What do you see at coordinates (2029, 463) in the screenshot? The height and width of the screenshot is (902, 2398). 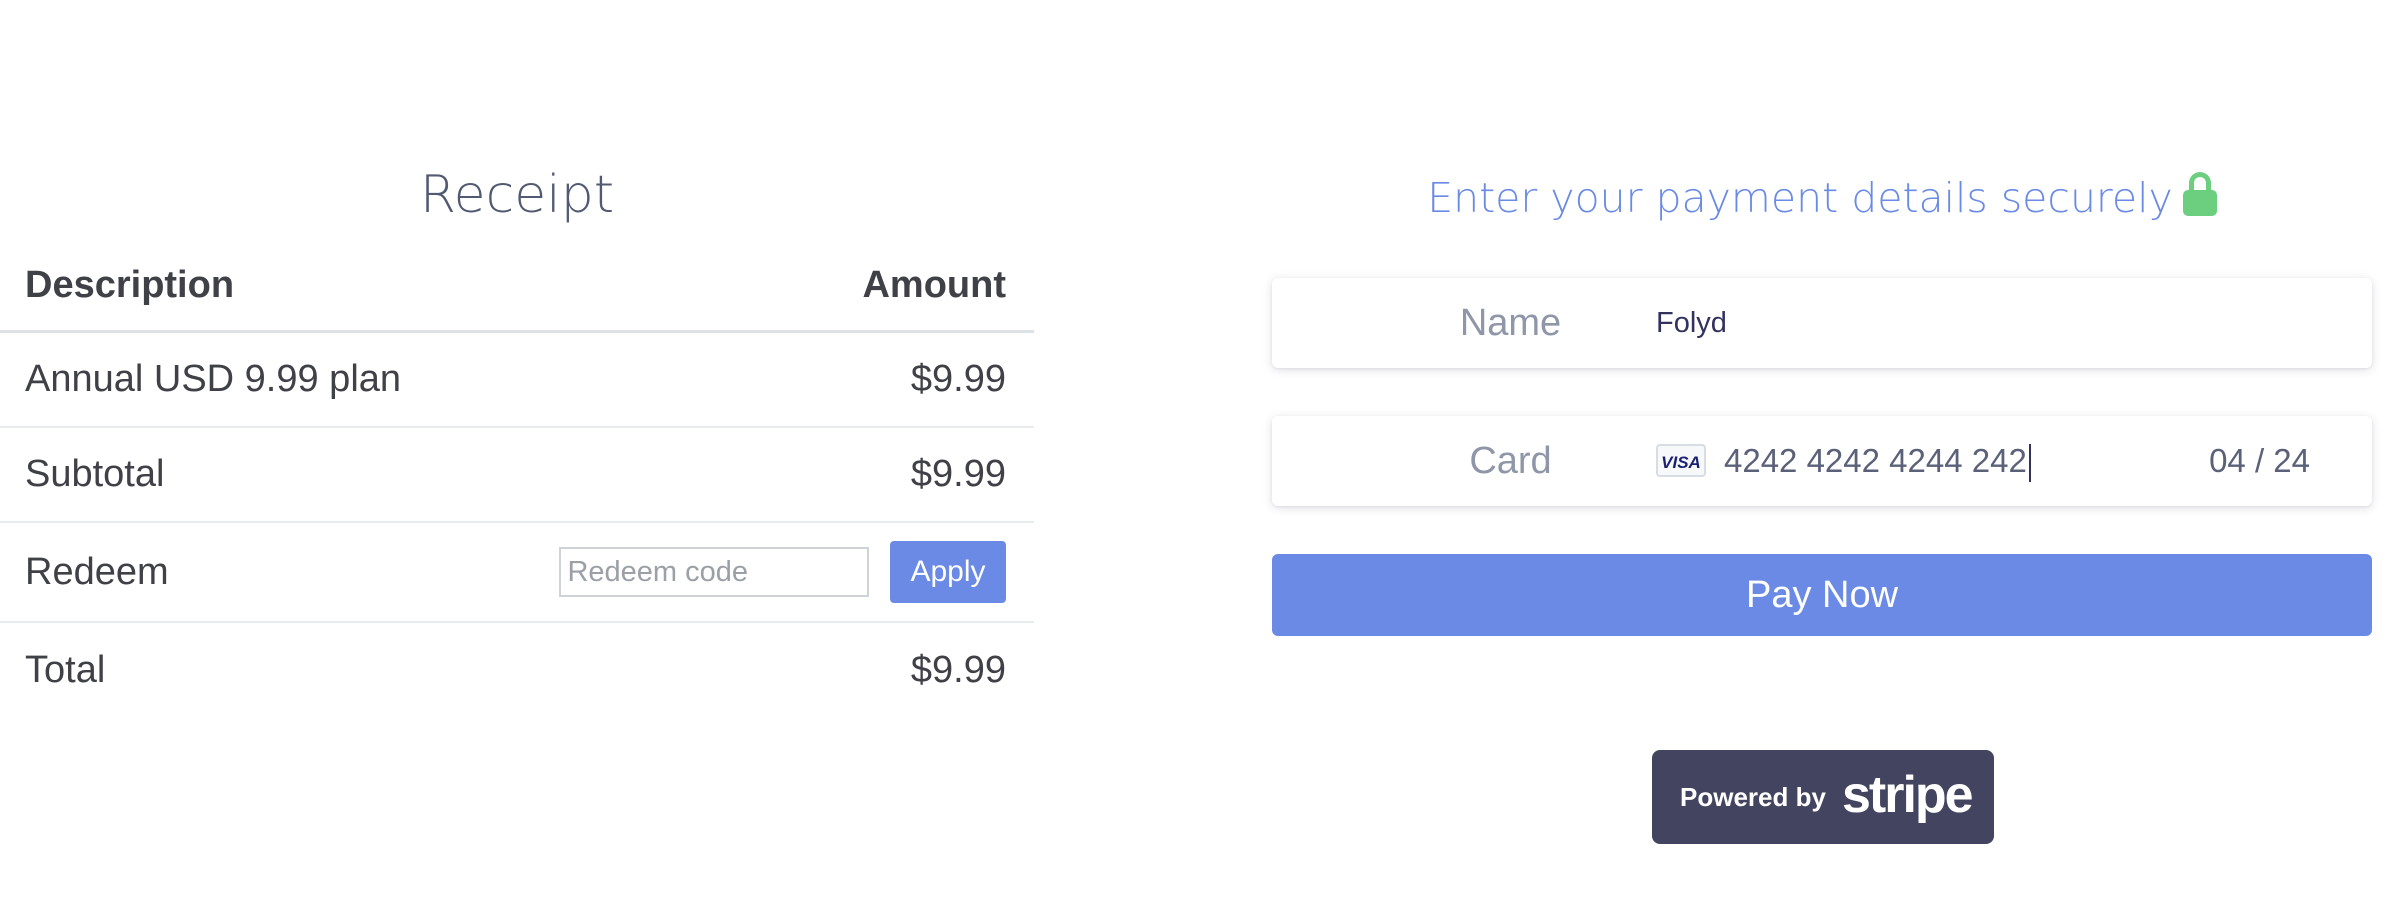 I see `text-cursor` at bounding box center [2029, 463].